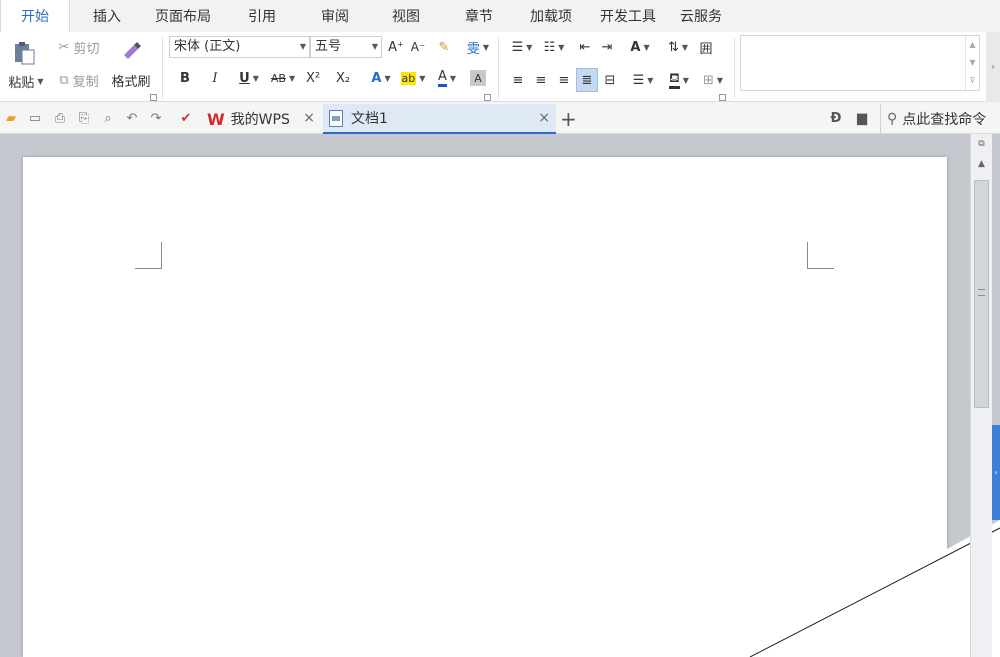 The height and width of the screenshot is (657, 1000). What do you see at coordinates (84, 118) in the screenshot?
I see `print-icon: ⎘` at bounding box center [84, 118].